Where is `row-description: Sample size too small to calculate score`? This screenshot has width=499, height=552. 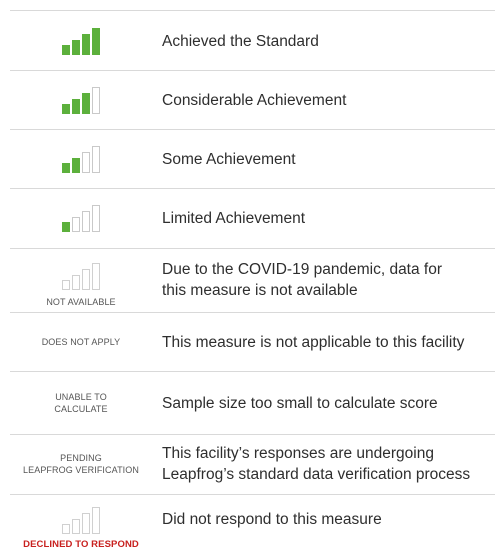
row-description: Sample size too small to calculate score is located at coordinates (325, 403).